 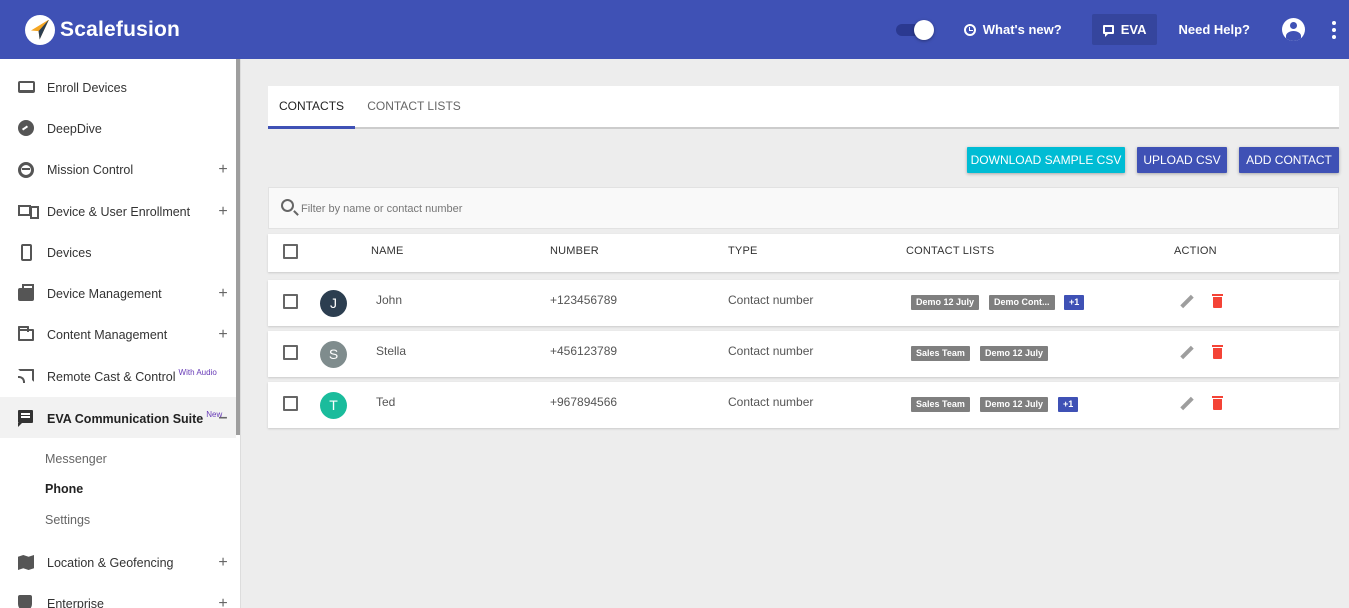 I want to click on sidebar-item-deepdive: DeepDive, so click(x=118, y=128).